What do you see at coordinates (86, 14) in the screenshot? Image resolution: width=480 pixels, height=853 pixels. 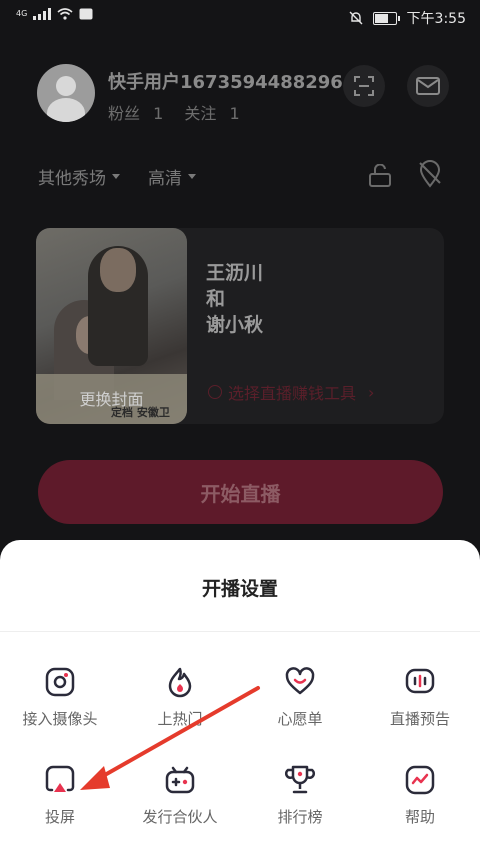 I see `message-notification-icon` at bounding box center [86, 14].